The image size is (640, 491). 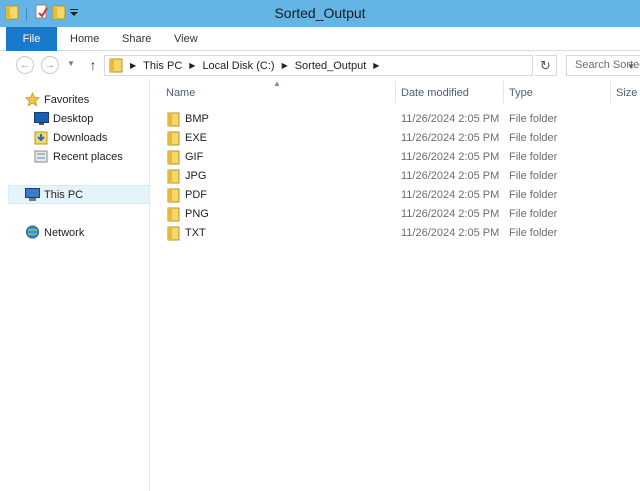 What do you see at coordinates (80, 137) in the screenshot?
I see `nav-downloads-label: Downloads` at bounding box center [80, 137].